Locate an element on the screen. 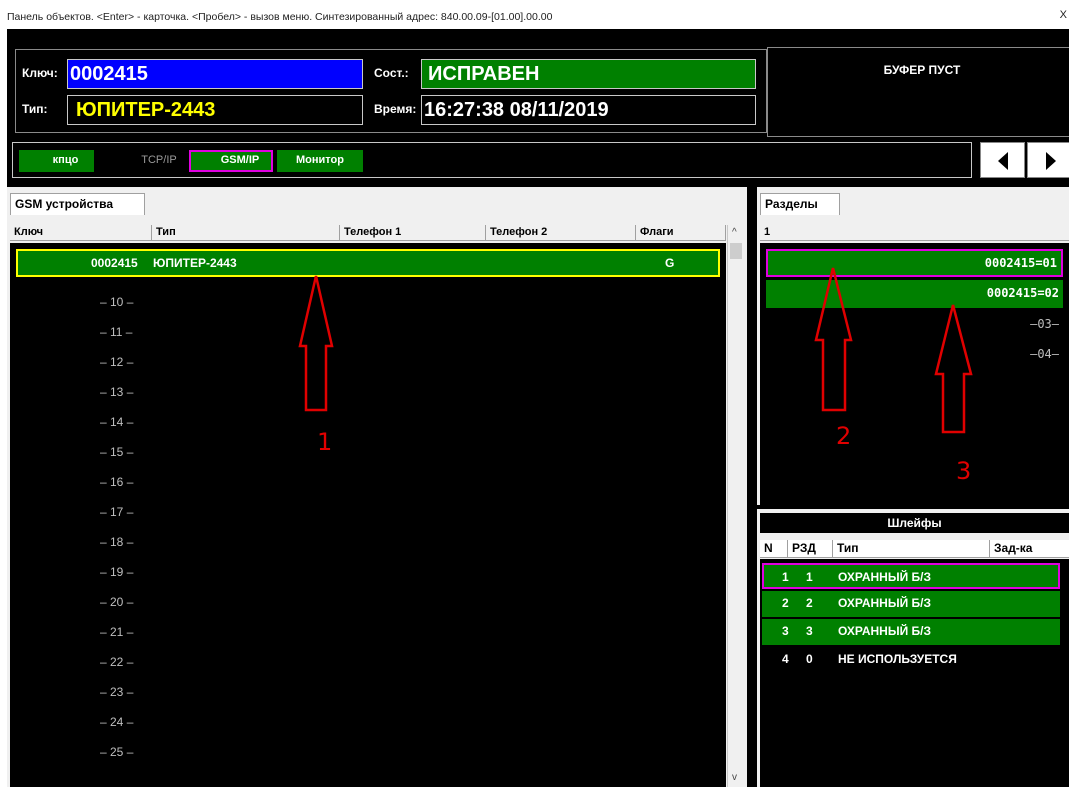  gsm-row-empty: – 21 – is located at coordinates (130, 632).